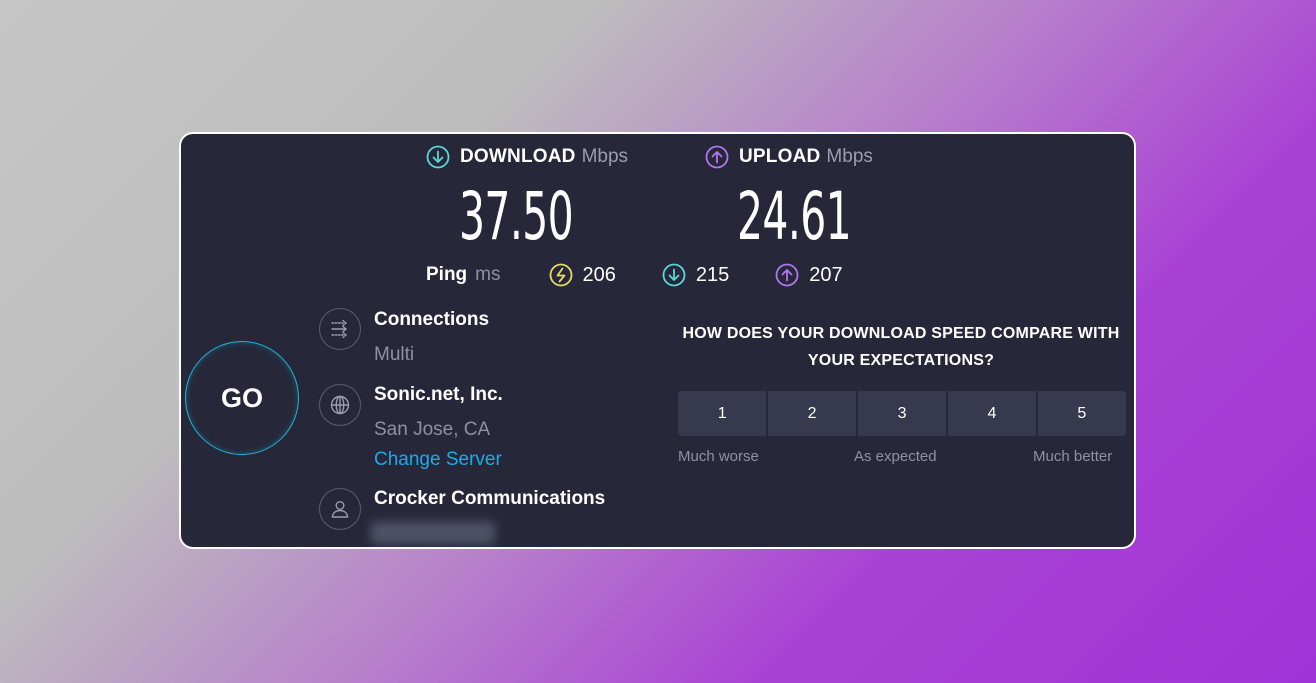 This screenshot has height=683, width=1316. I want to click on rating-option-4: 4, so click(992, 413).